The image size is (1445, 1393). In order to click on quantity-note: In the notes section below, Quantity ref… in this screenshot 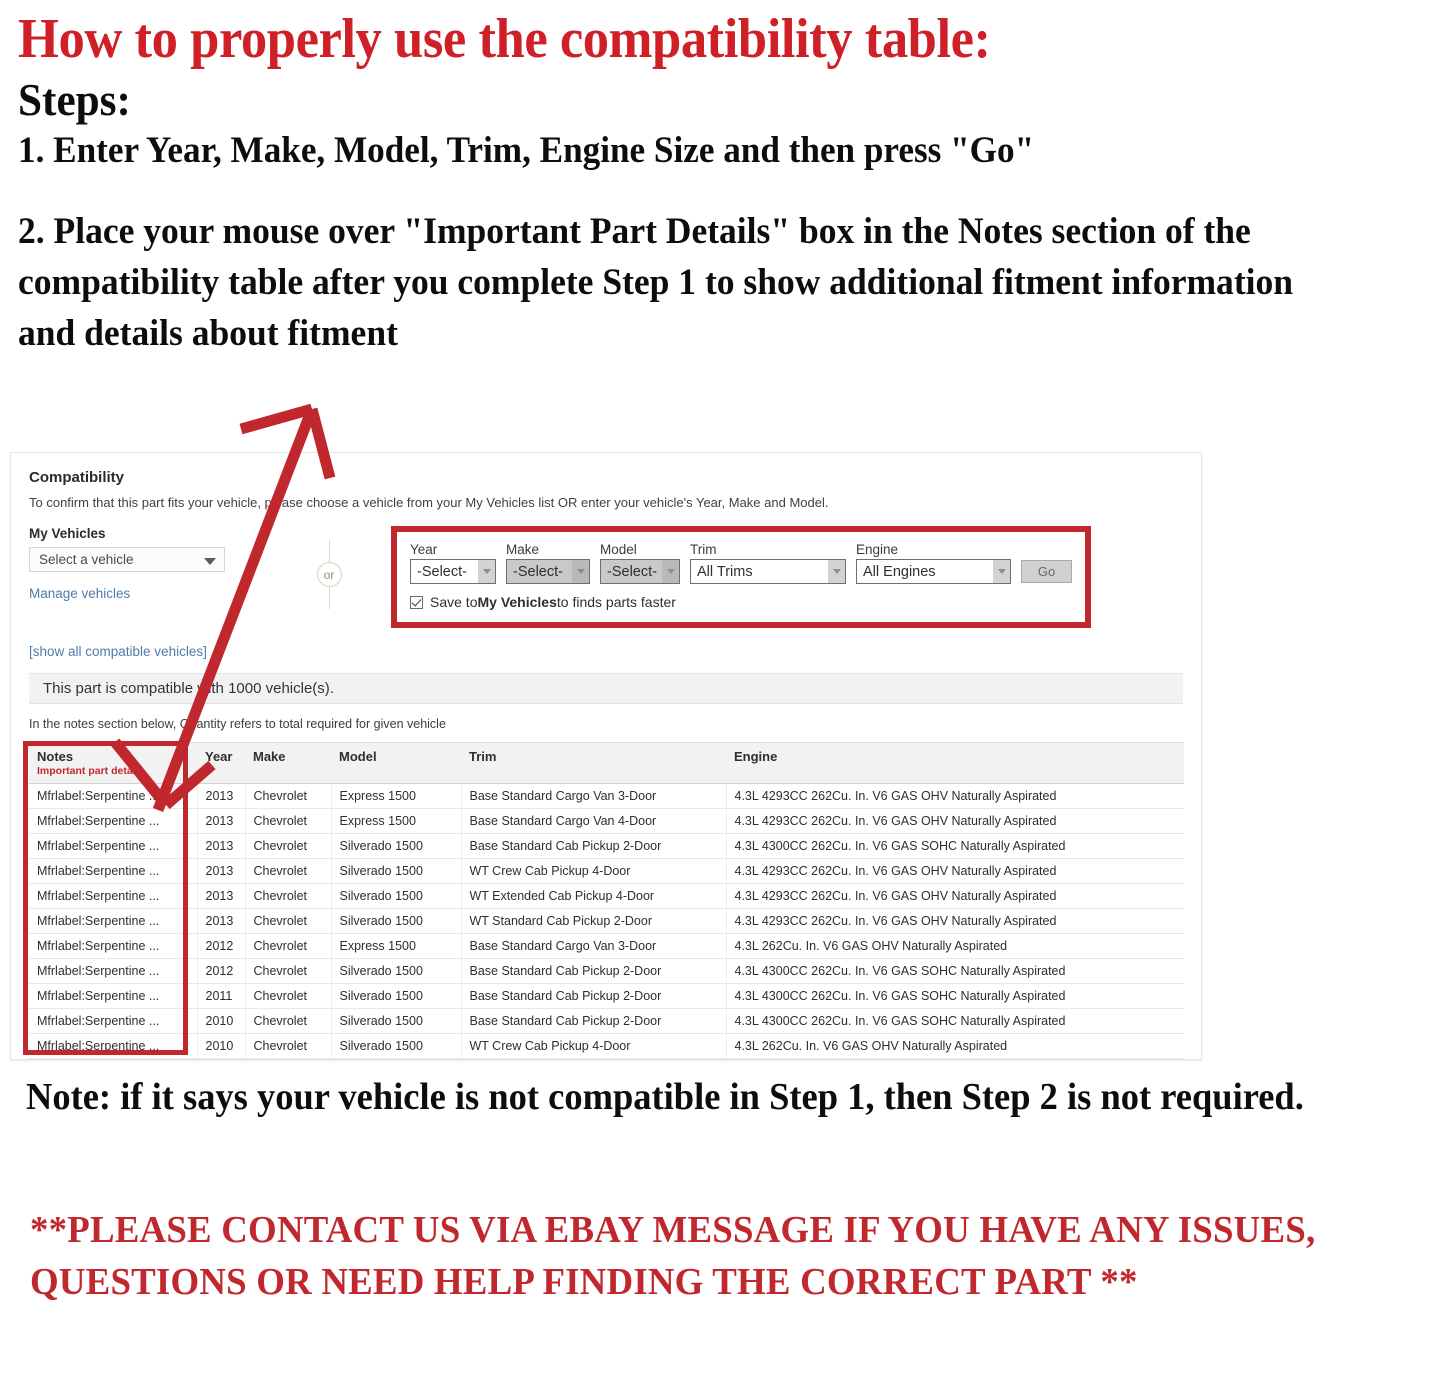, I will do `click(237, 724)`.